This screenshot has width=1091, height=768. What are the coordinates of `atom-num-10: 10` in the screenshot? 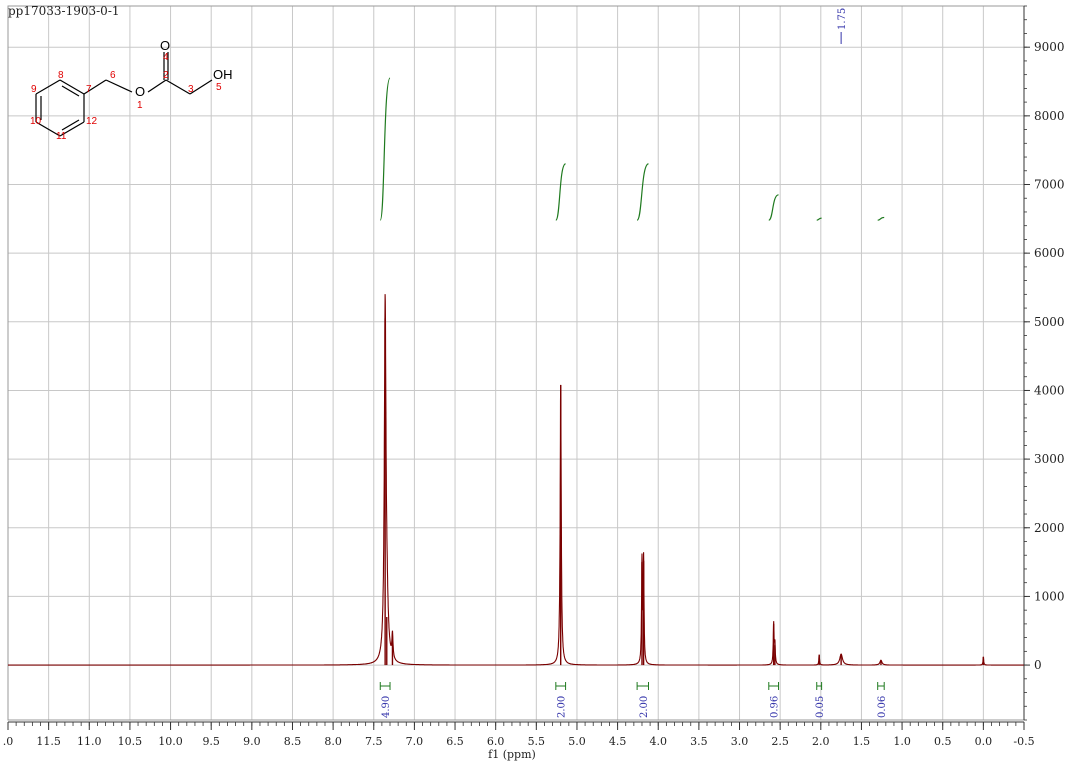 It's located at (36, 121).